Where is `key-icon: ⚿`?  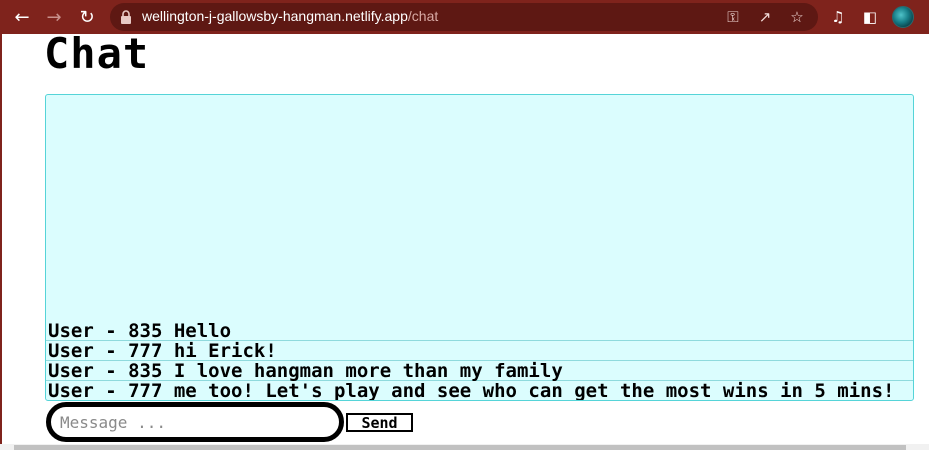
key-icon: ⚿ is located at coordinates (733, 17).